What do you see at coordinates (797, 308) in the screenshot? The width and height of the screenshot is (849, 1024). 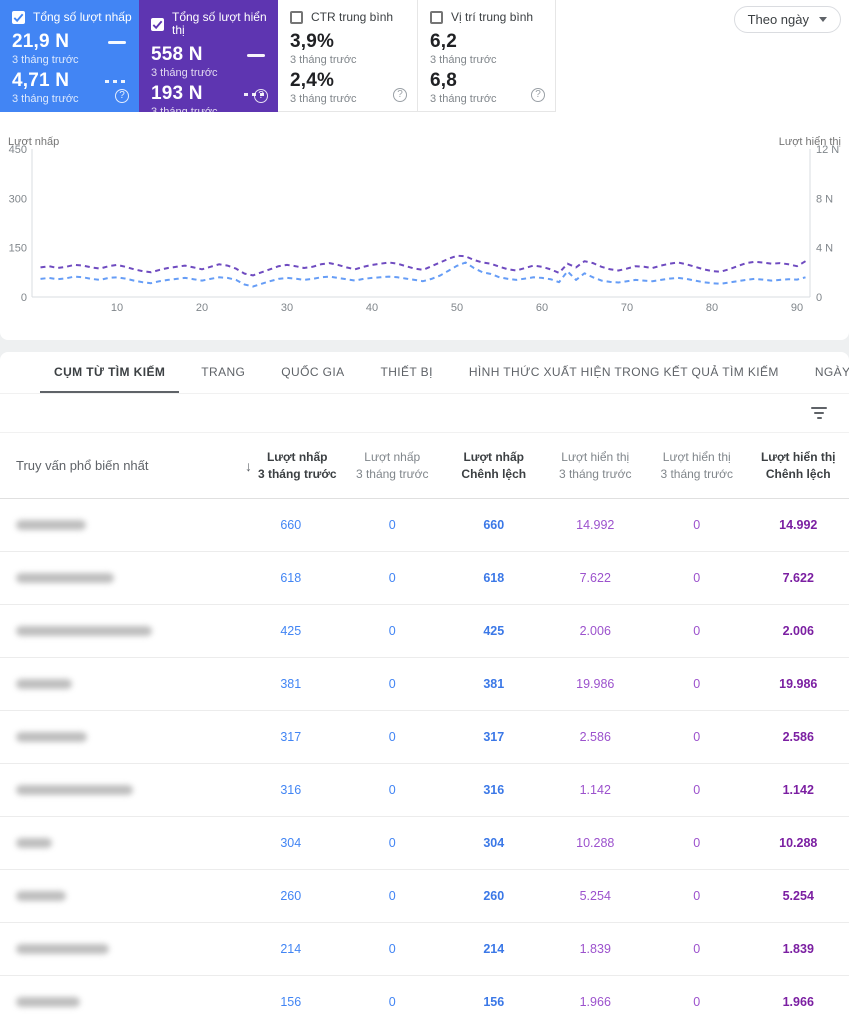 I see `svg-text: 90` at bounding box center [797, 308].